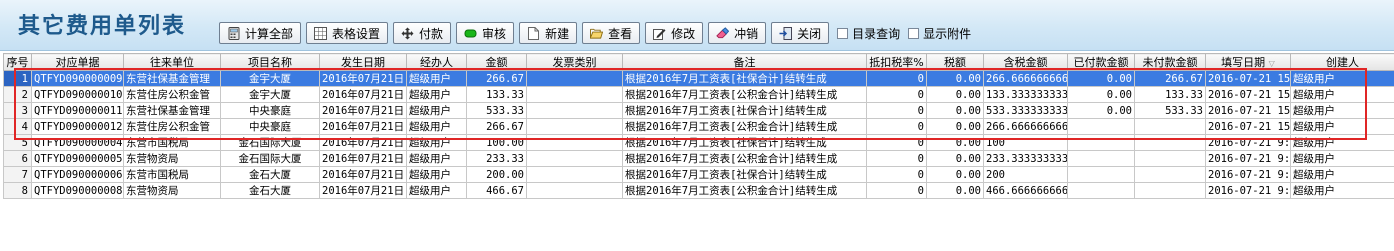  Describe the element at coordinates (496, 158) in the screenshot. I see `cell-col6: 233.33` at that location.